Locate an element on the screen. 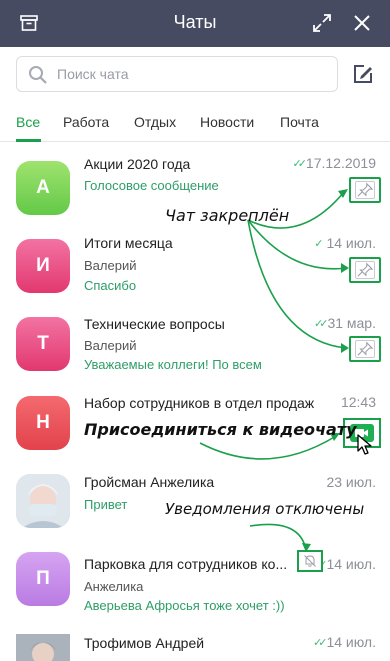  chat-time: ✓✓ 17.12.2019 is located at coordinates (334, 163).